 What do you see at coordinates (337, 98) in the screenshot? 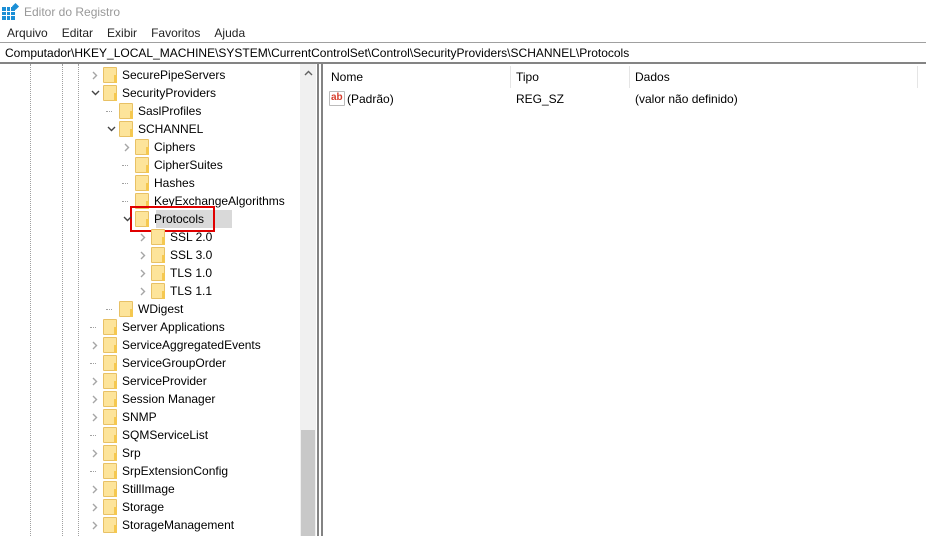
I see `string-value-icon: ab` at bounding box center [337, 98].